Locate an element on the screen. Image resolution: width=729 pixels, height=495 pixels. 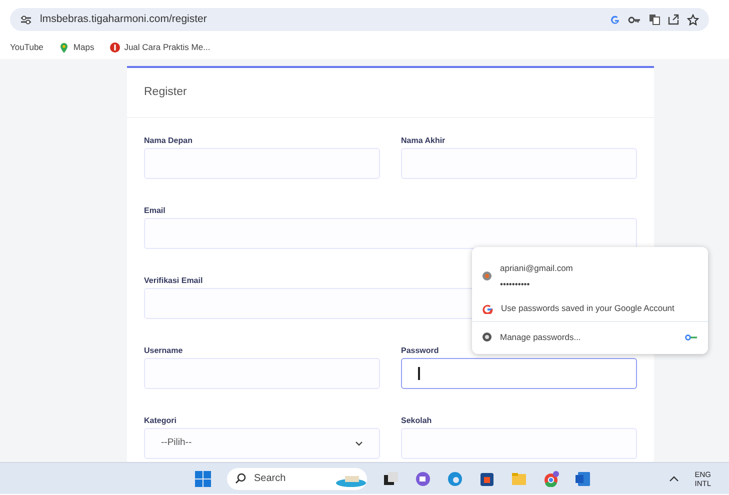
store-icon is located at coordinates (487, 478).